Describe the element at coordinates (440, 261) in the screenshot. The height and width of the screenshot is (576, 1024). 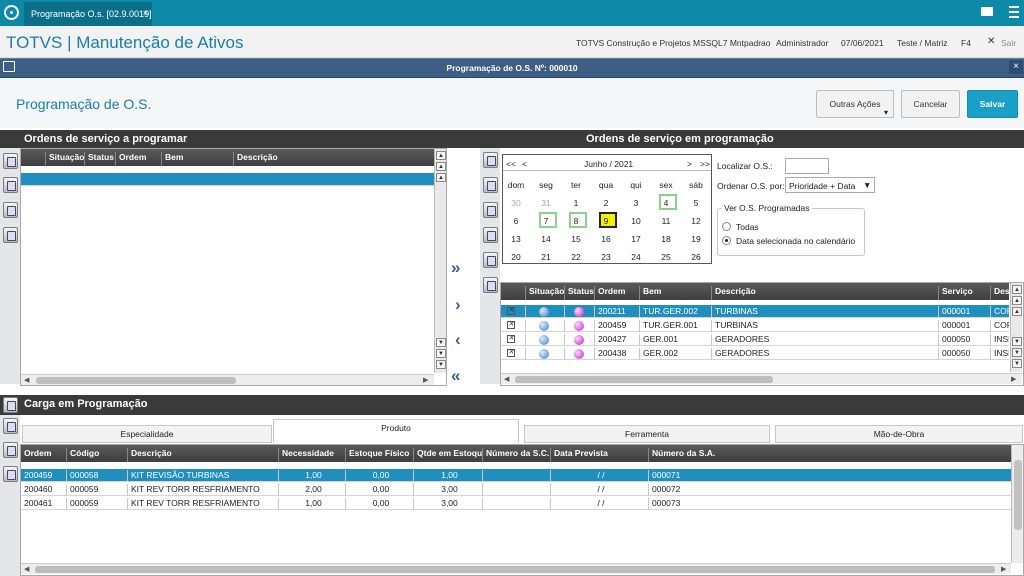
I see `left-vscroll: ▲ ▲ ▲ ▼ ▼ ▼` at that location.